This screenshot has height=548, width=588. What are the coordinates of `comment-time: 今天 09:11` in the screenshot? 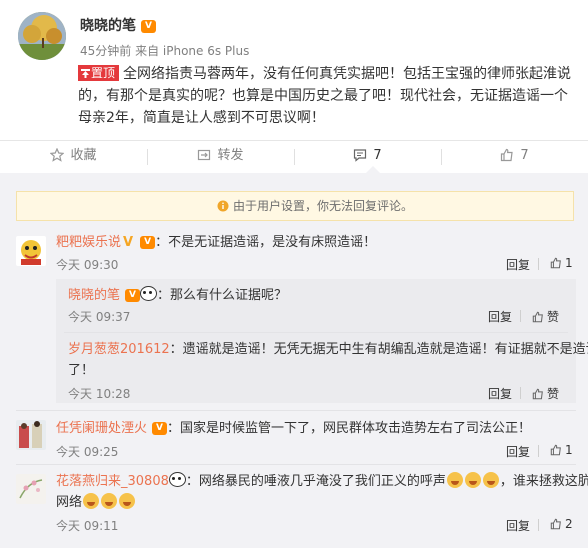 It's located at (87, 526).